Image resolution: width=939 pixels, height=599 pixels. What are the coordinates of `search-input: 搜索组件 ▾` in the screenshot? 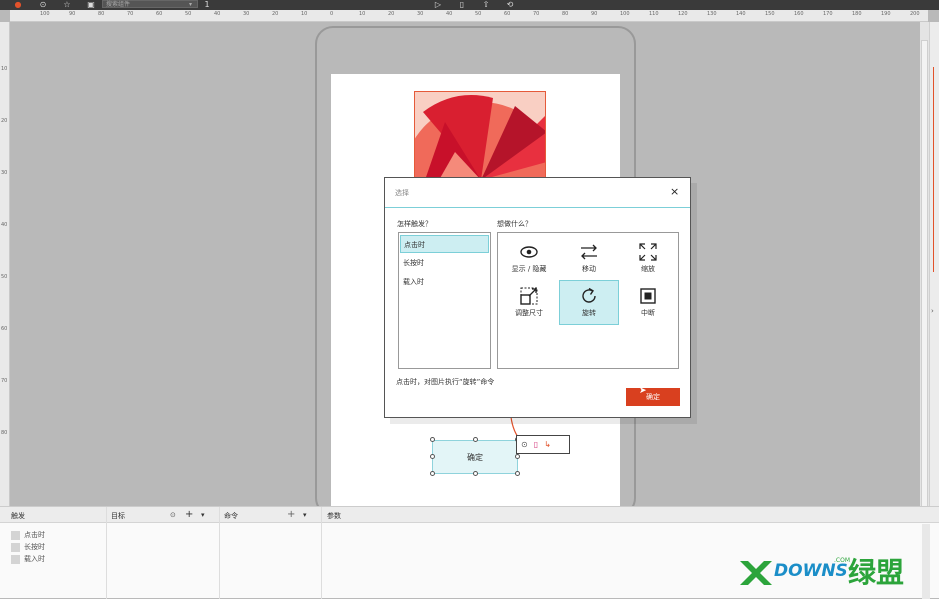 It's located at (150, 4).